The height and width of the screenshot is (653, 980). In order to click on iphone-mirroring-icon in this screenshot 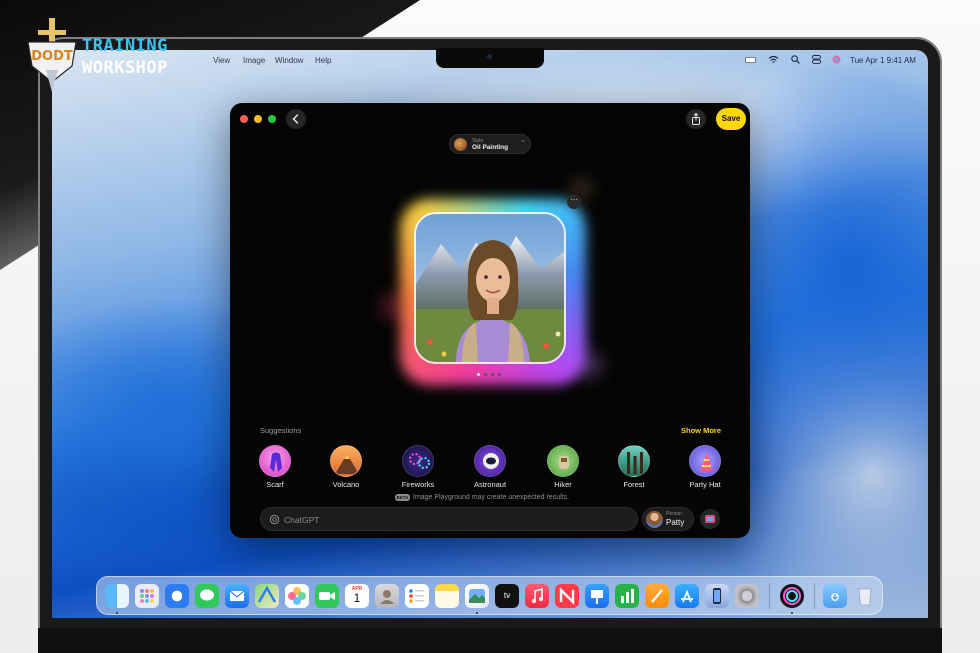, I will do `click(717, 596)`.